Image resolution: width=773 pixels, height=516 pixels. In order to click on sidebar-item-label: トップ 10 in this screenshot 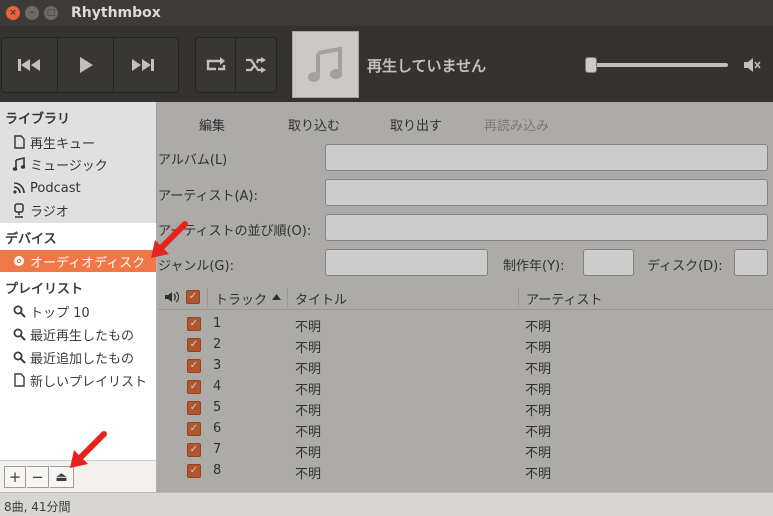, I will do `click(60, 313)`.